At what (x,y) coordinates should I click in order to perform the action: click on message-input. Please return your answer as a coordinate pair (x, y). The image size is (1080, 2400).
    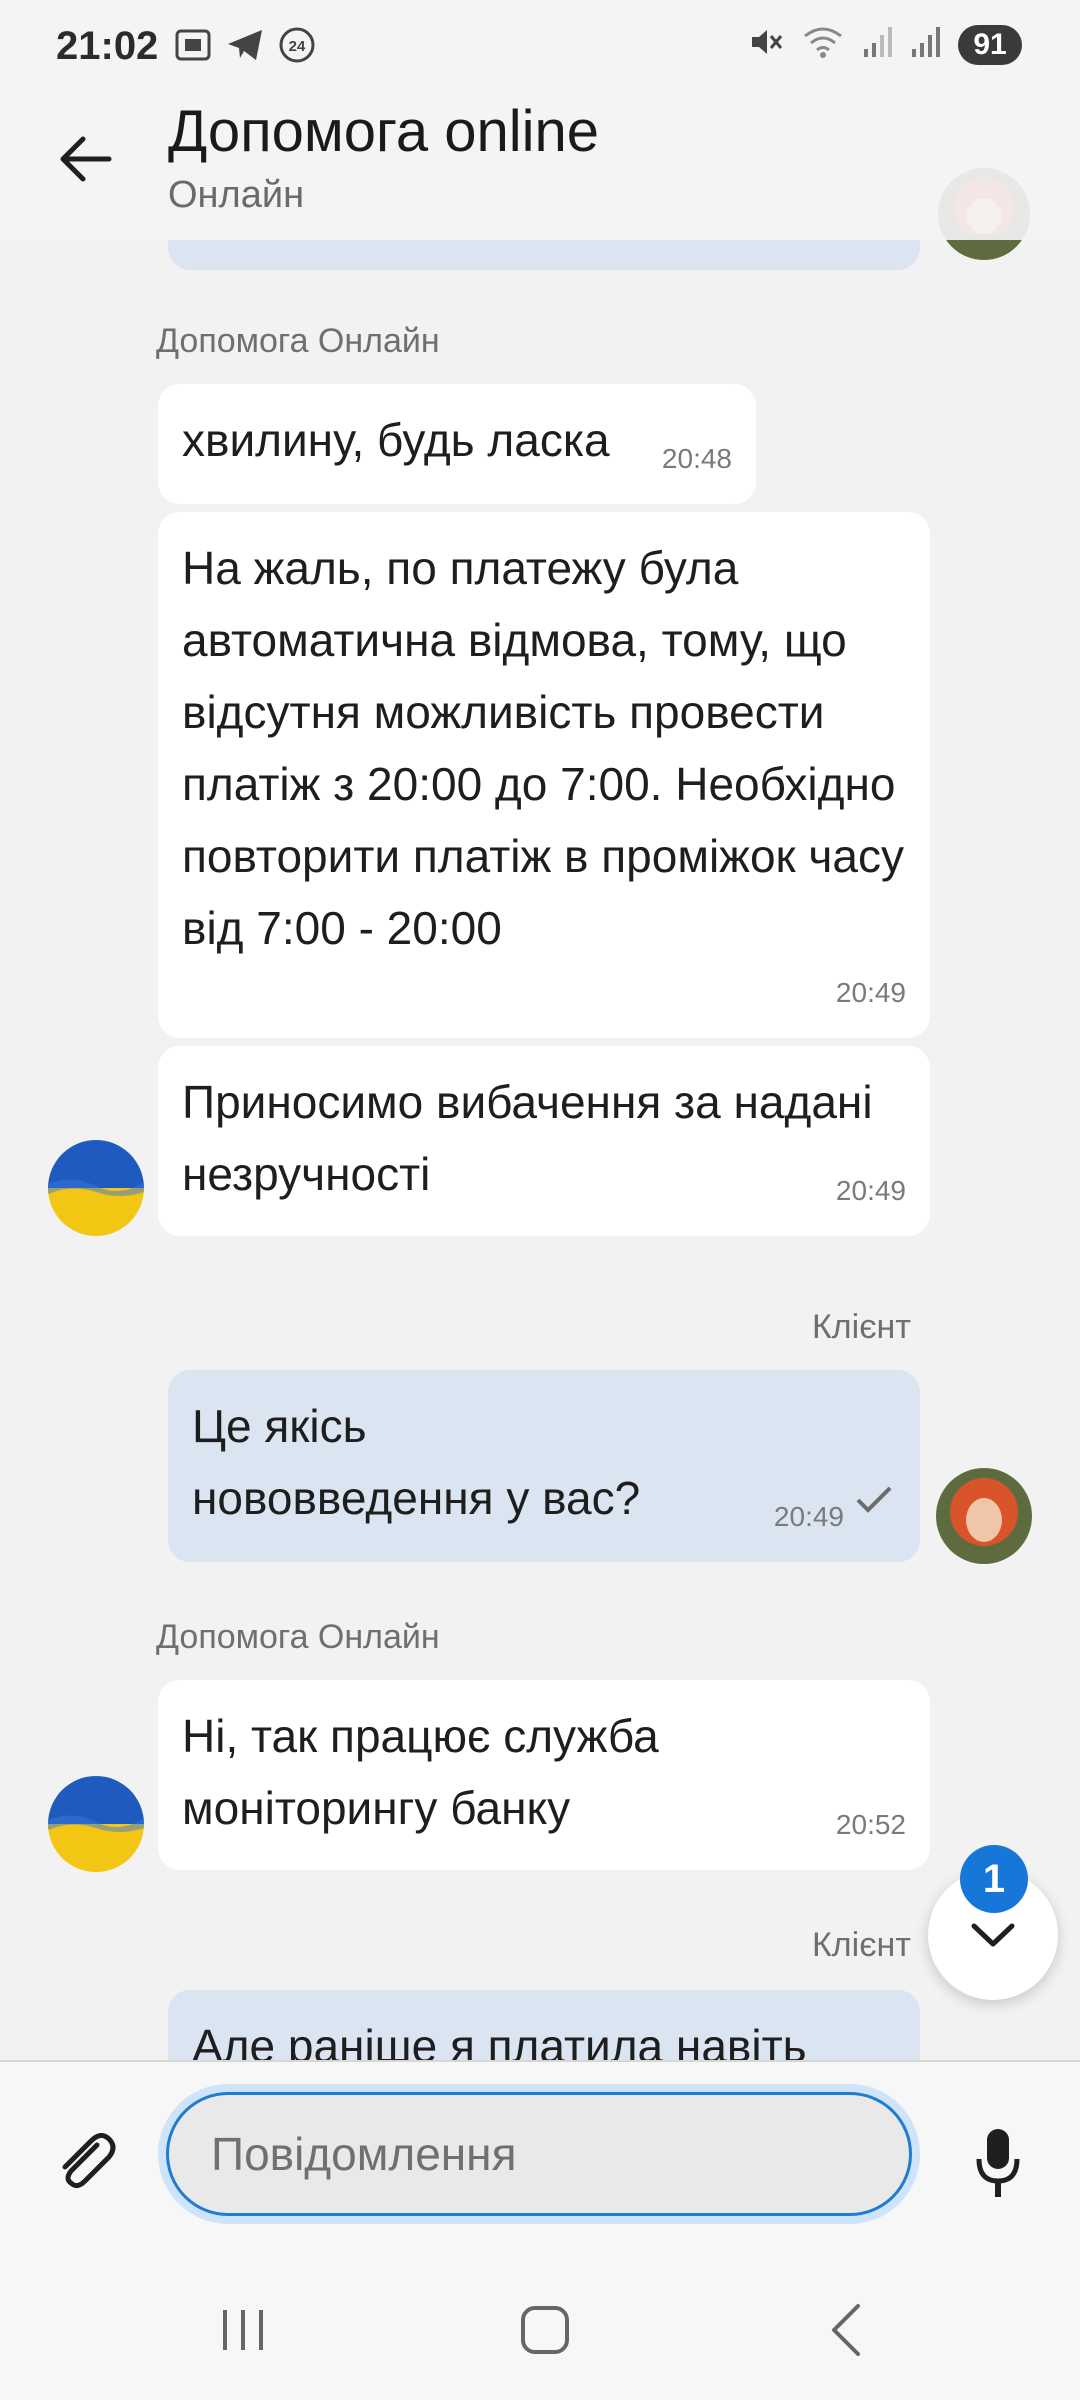
    Looking at the image, I should click on (539, 2154).